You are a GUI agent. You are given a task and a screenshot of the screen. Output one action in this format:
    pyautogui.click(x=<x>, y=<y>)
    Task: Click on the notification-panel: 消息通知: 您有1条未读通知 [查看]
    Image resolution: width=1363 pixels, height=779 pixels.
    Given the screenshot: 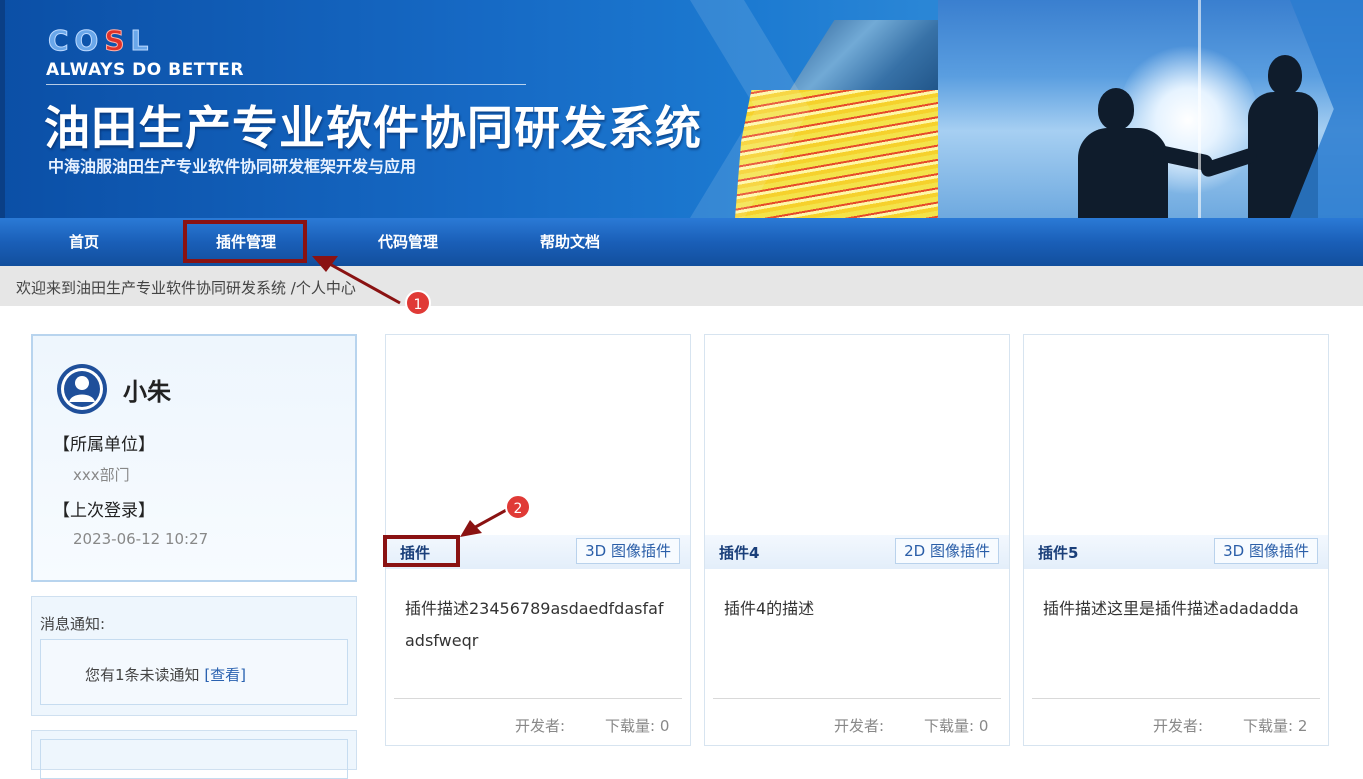 What is the action you would take?
    pyautogui.click(x=194, y=656)
    